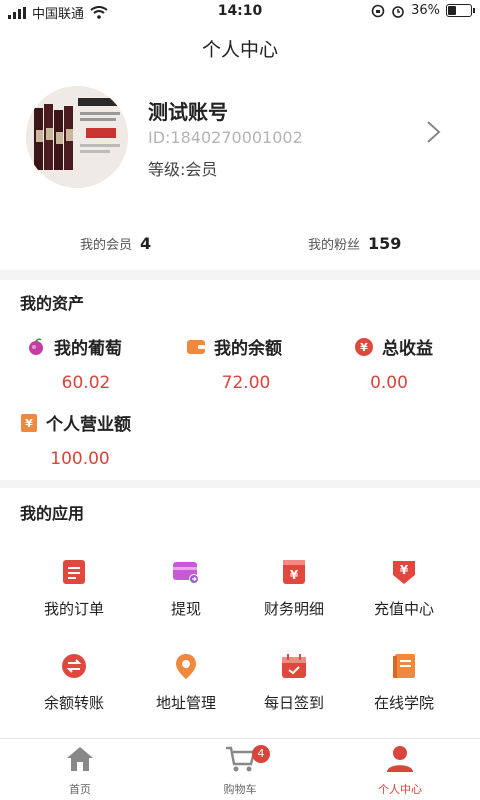 The image size is (480, 800). I want to click on asset-balance: 我的余额 72.00, so click(261, 363).